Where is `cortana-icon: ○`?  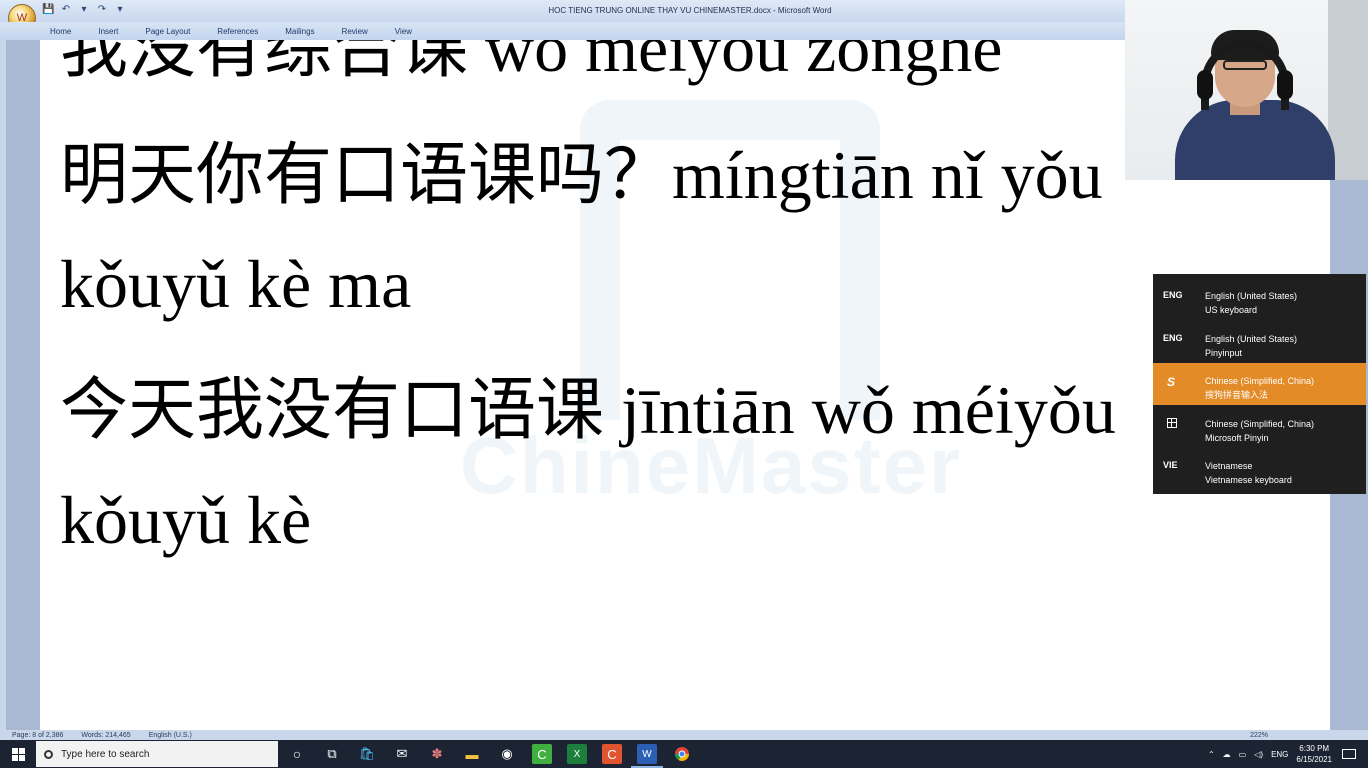
cortana-icon: ○ is located at coordinates (297, 754).